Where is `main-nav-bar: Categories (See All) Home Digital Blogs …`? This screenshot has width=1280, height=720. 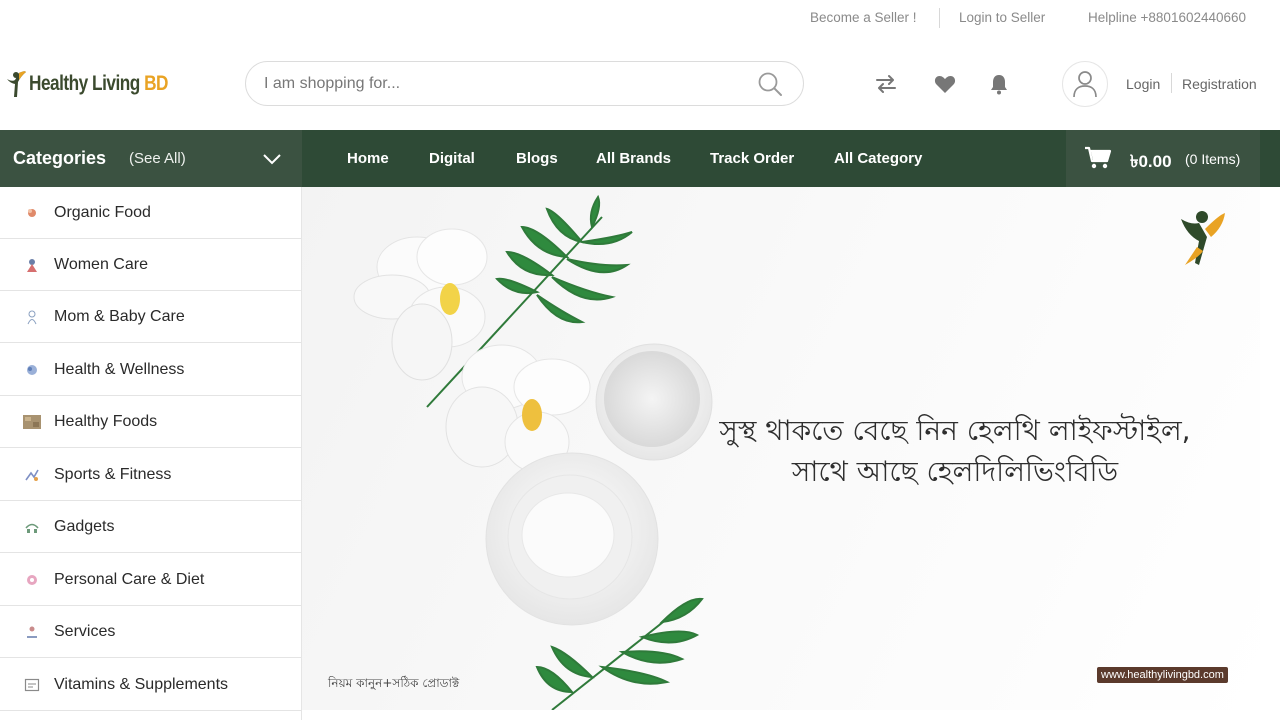 main-nav-bar: Categories (See All) Home Digital Blogs … is located at coordinates (640, 158).